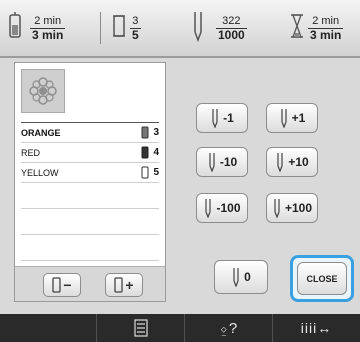 Image resolution: width=360 pixels, height=342 pixels. I want to click on color-total: 5, so click(135, 34).